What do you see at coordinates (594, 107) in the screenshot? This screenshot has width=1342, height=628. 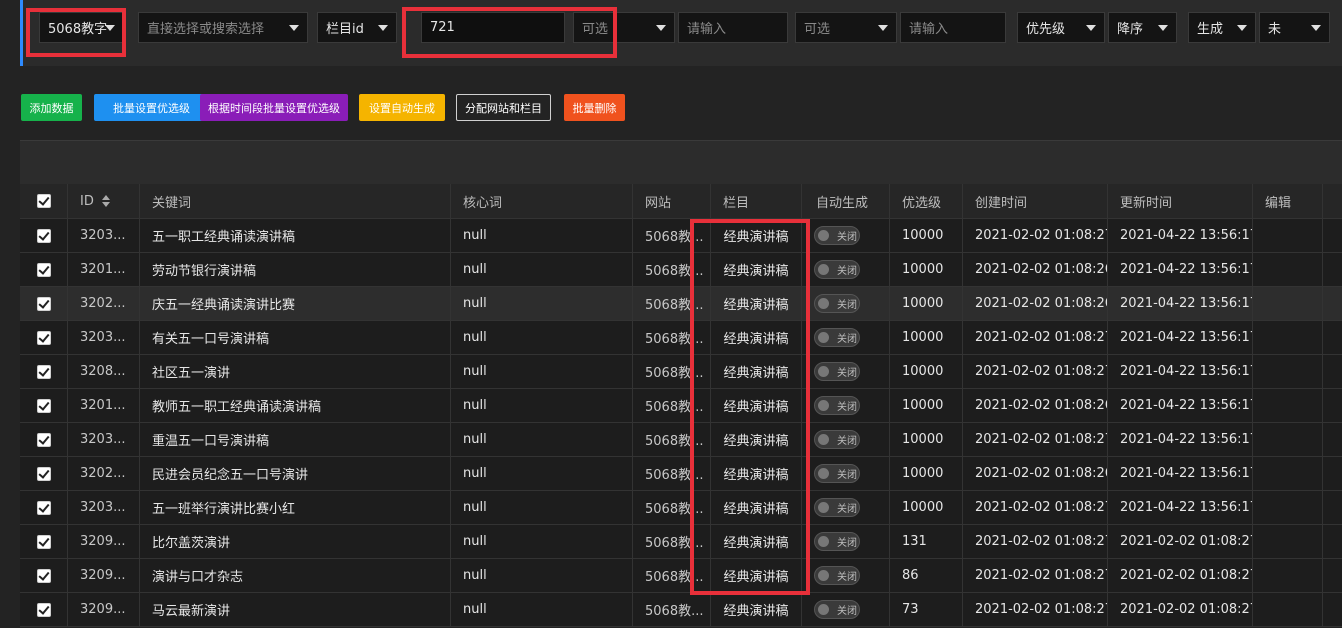 I see `batch-delete-button: 批量删除` at bounding box center [594, 107].